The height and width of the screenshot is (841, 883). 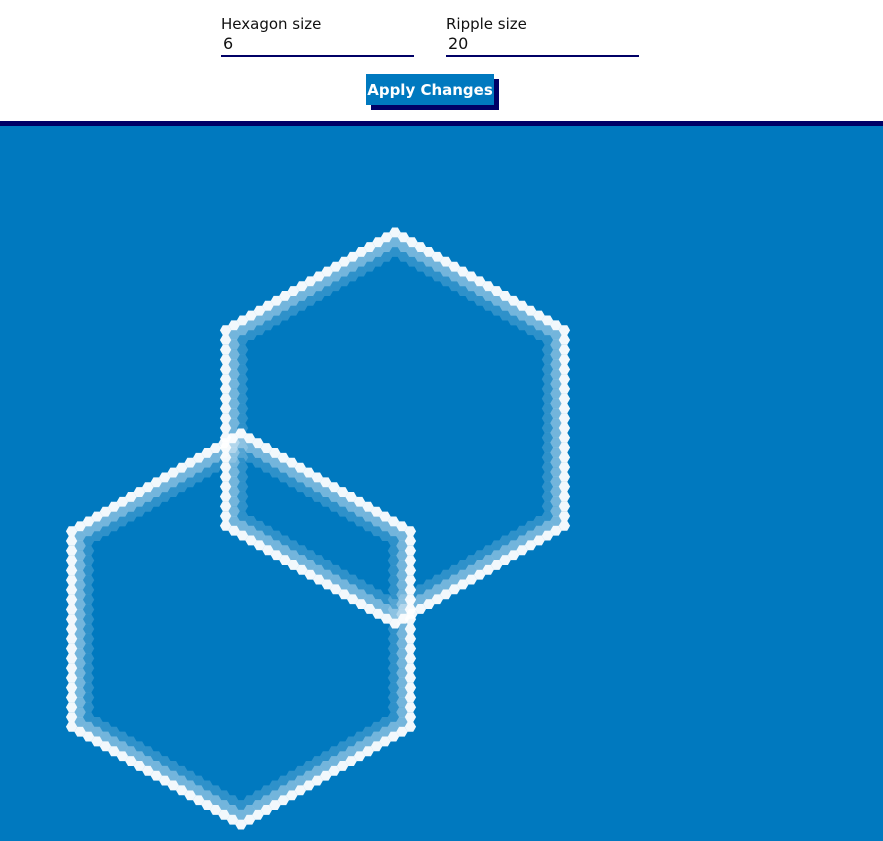 I want to click on hexagon-size-field: Hexagon size, so click(x=317, y=35).